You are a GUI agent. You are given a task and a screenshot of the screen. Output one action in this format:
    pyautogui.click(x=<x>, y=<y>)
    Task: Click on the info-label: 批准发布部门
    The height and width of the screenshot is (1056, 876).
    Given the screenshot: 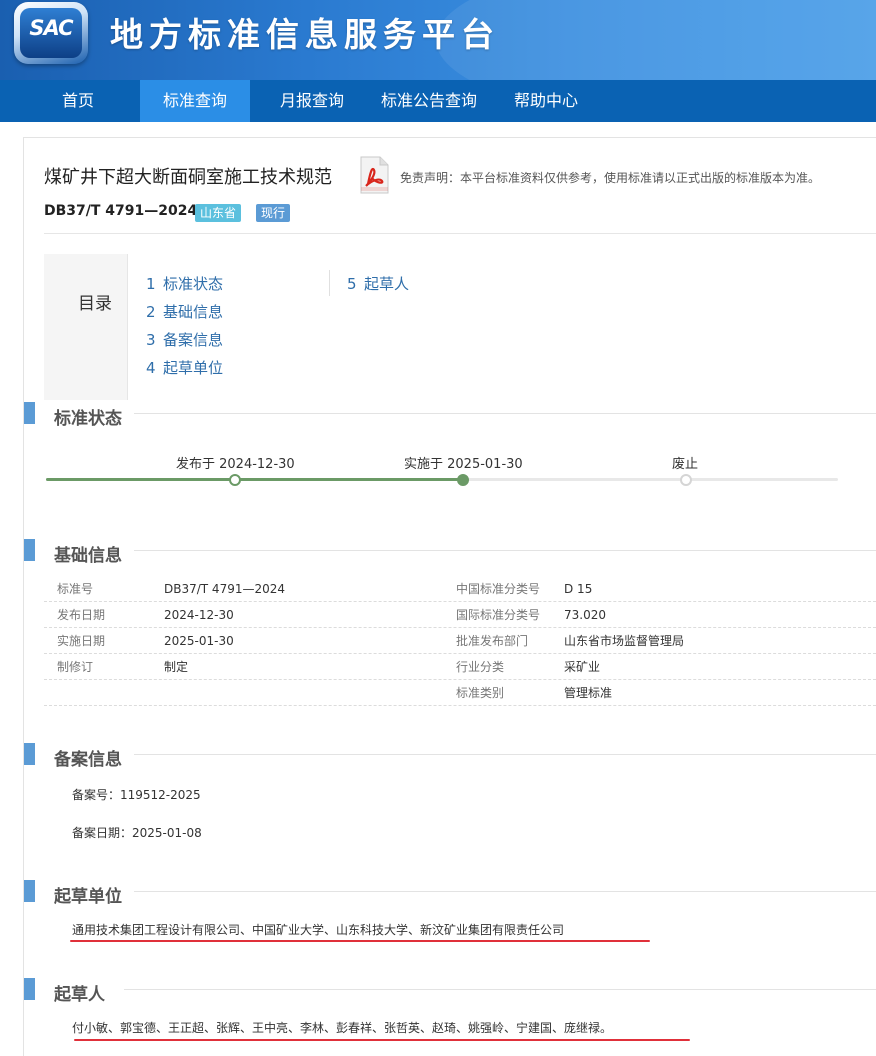 What is the action you would take?
    pyautogui.click(x=492, y=641)
    